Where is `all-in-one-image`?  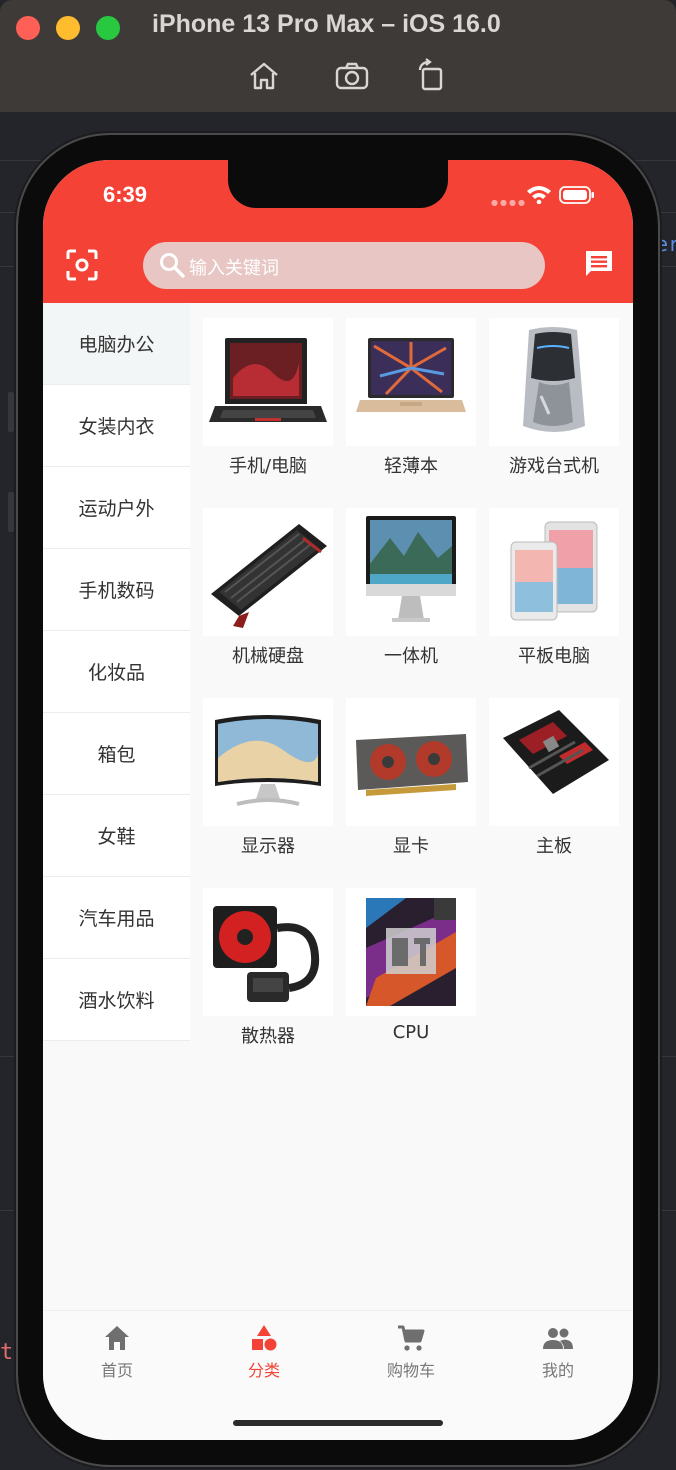
all-in-one-image is located at coordinates (411, 572).